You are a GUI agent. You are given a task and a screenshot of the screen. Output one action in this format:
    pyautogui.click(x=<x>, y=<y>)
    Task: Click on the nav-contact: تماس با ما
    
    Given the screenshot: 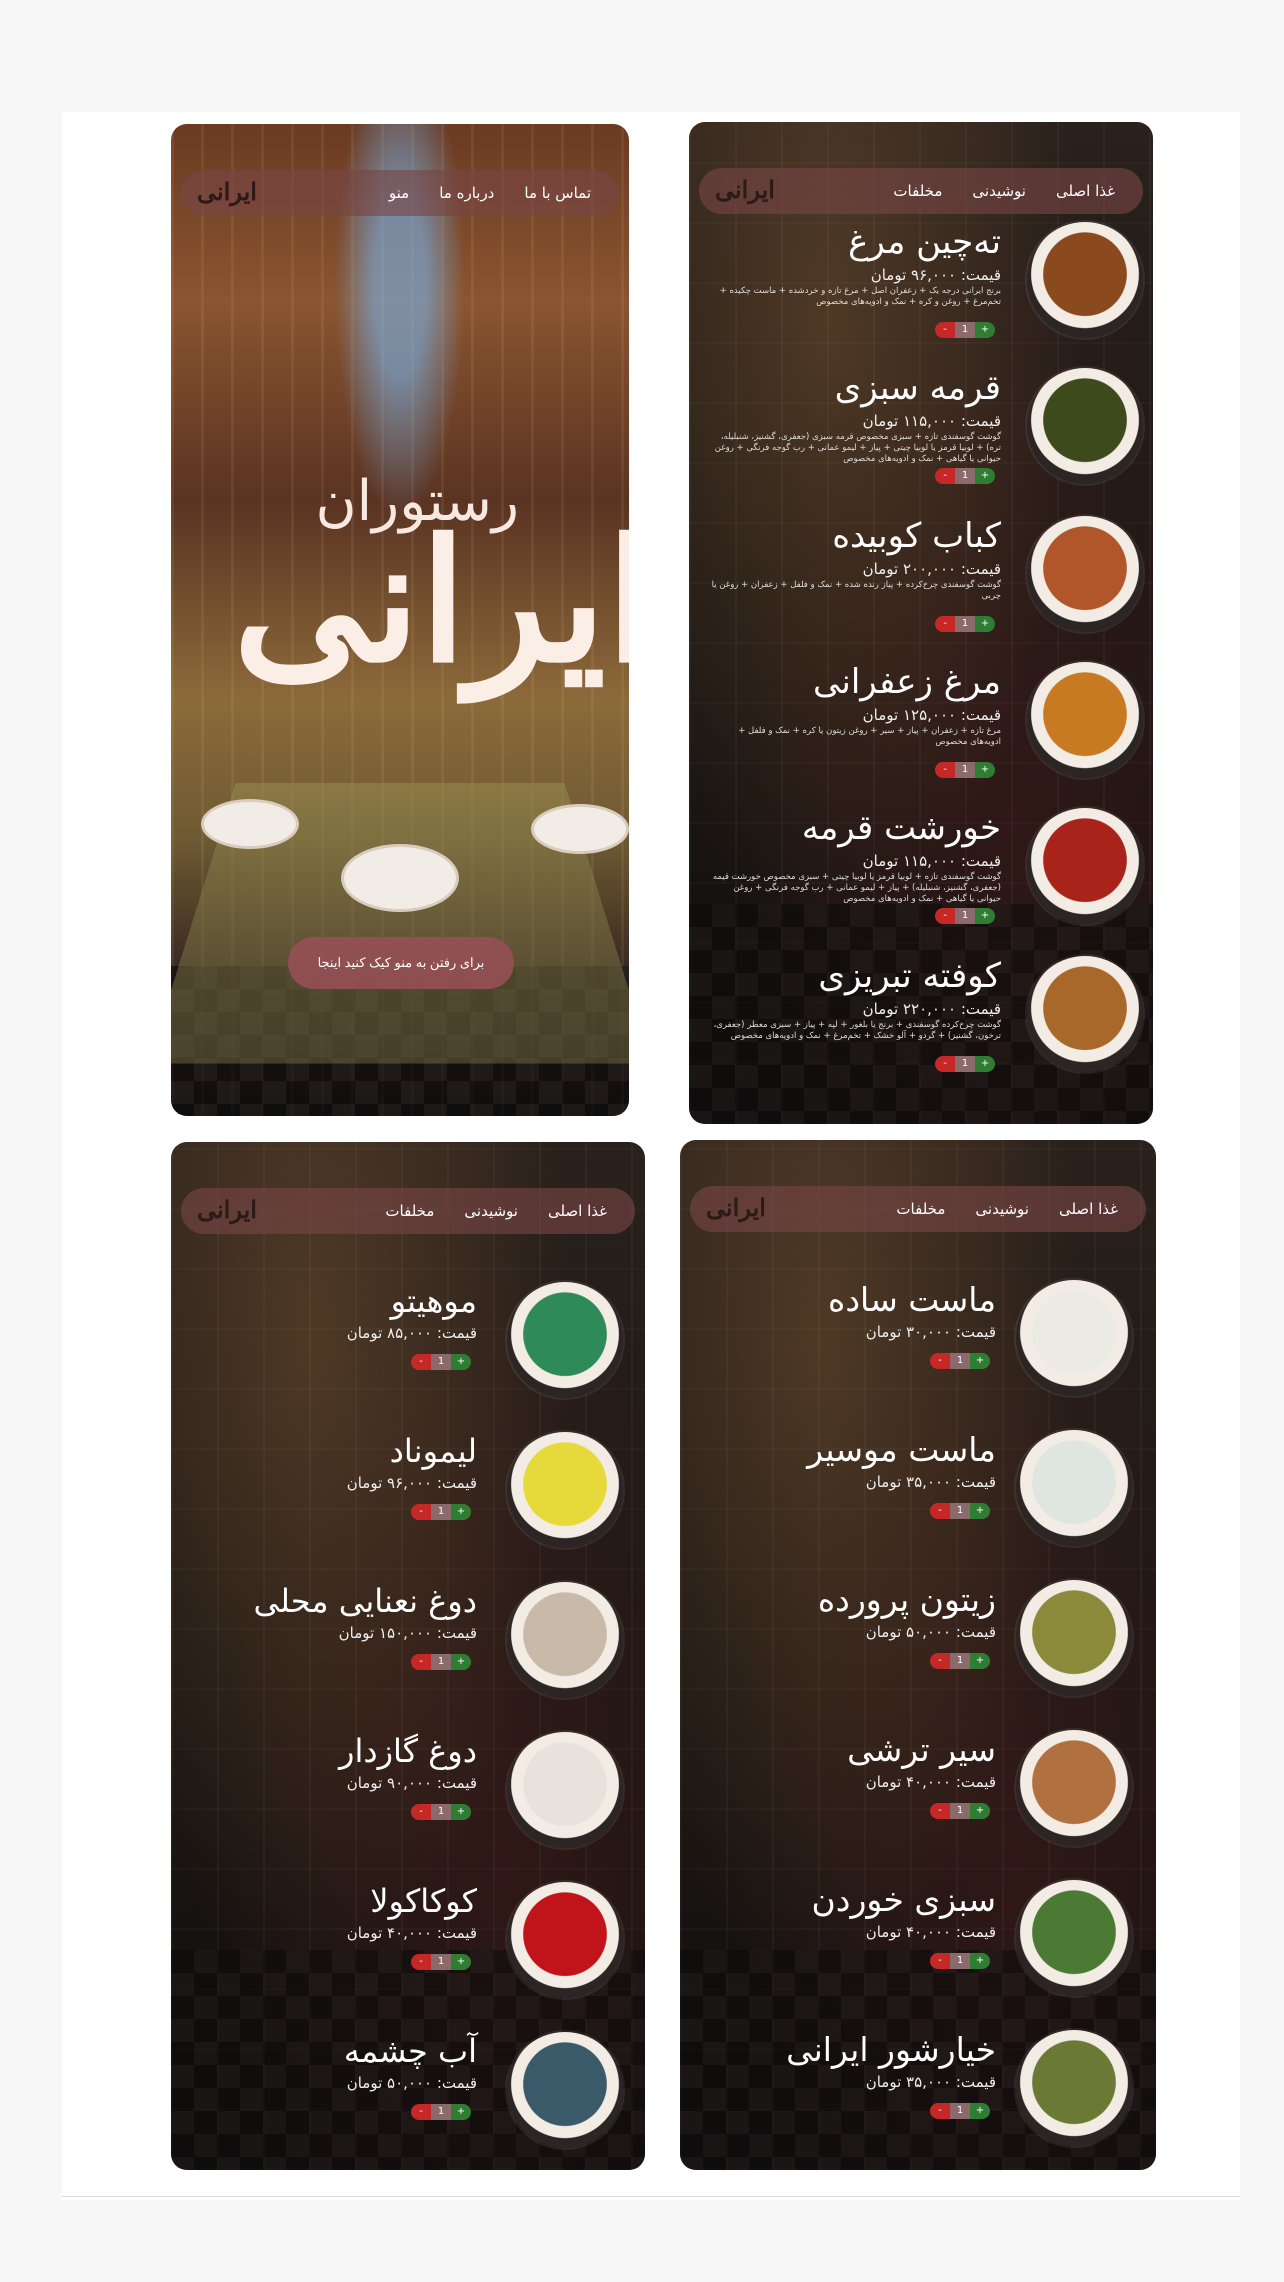 What is the action you would take?
    pyautogui.click(x=557, y=193)
    